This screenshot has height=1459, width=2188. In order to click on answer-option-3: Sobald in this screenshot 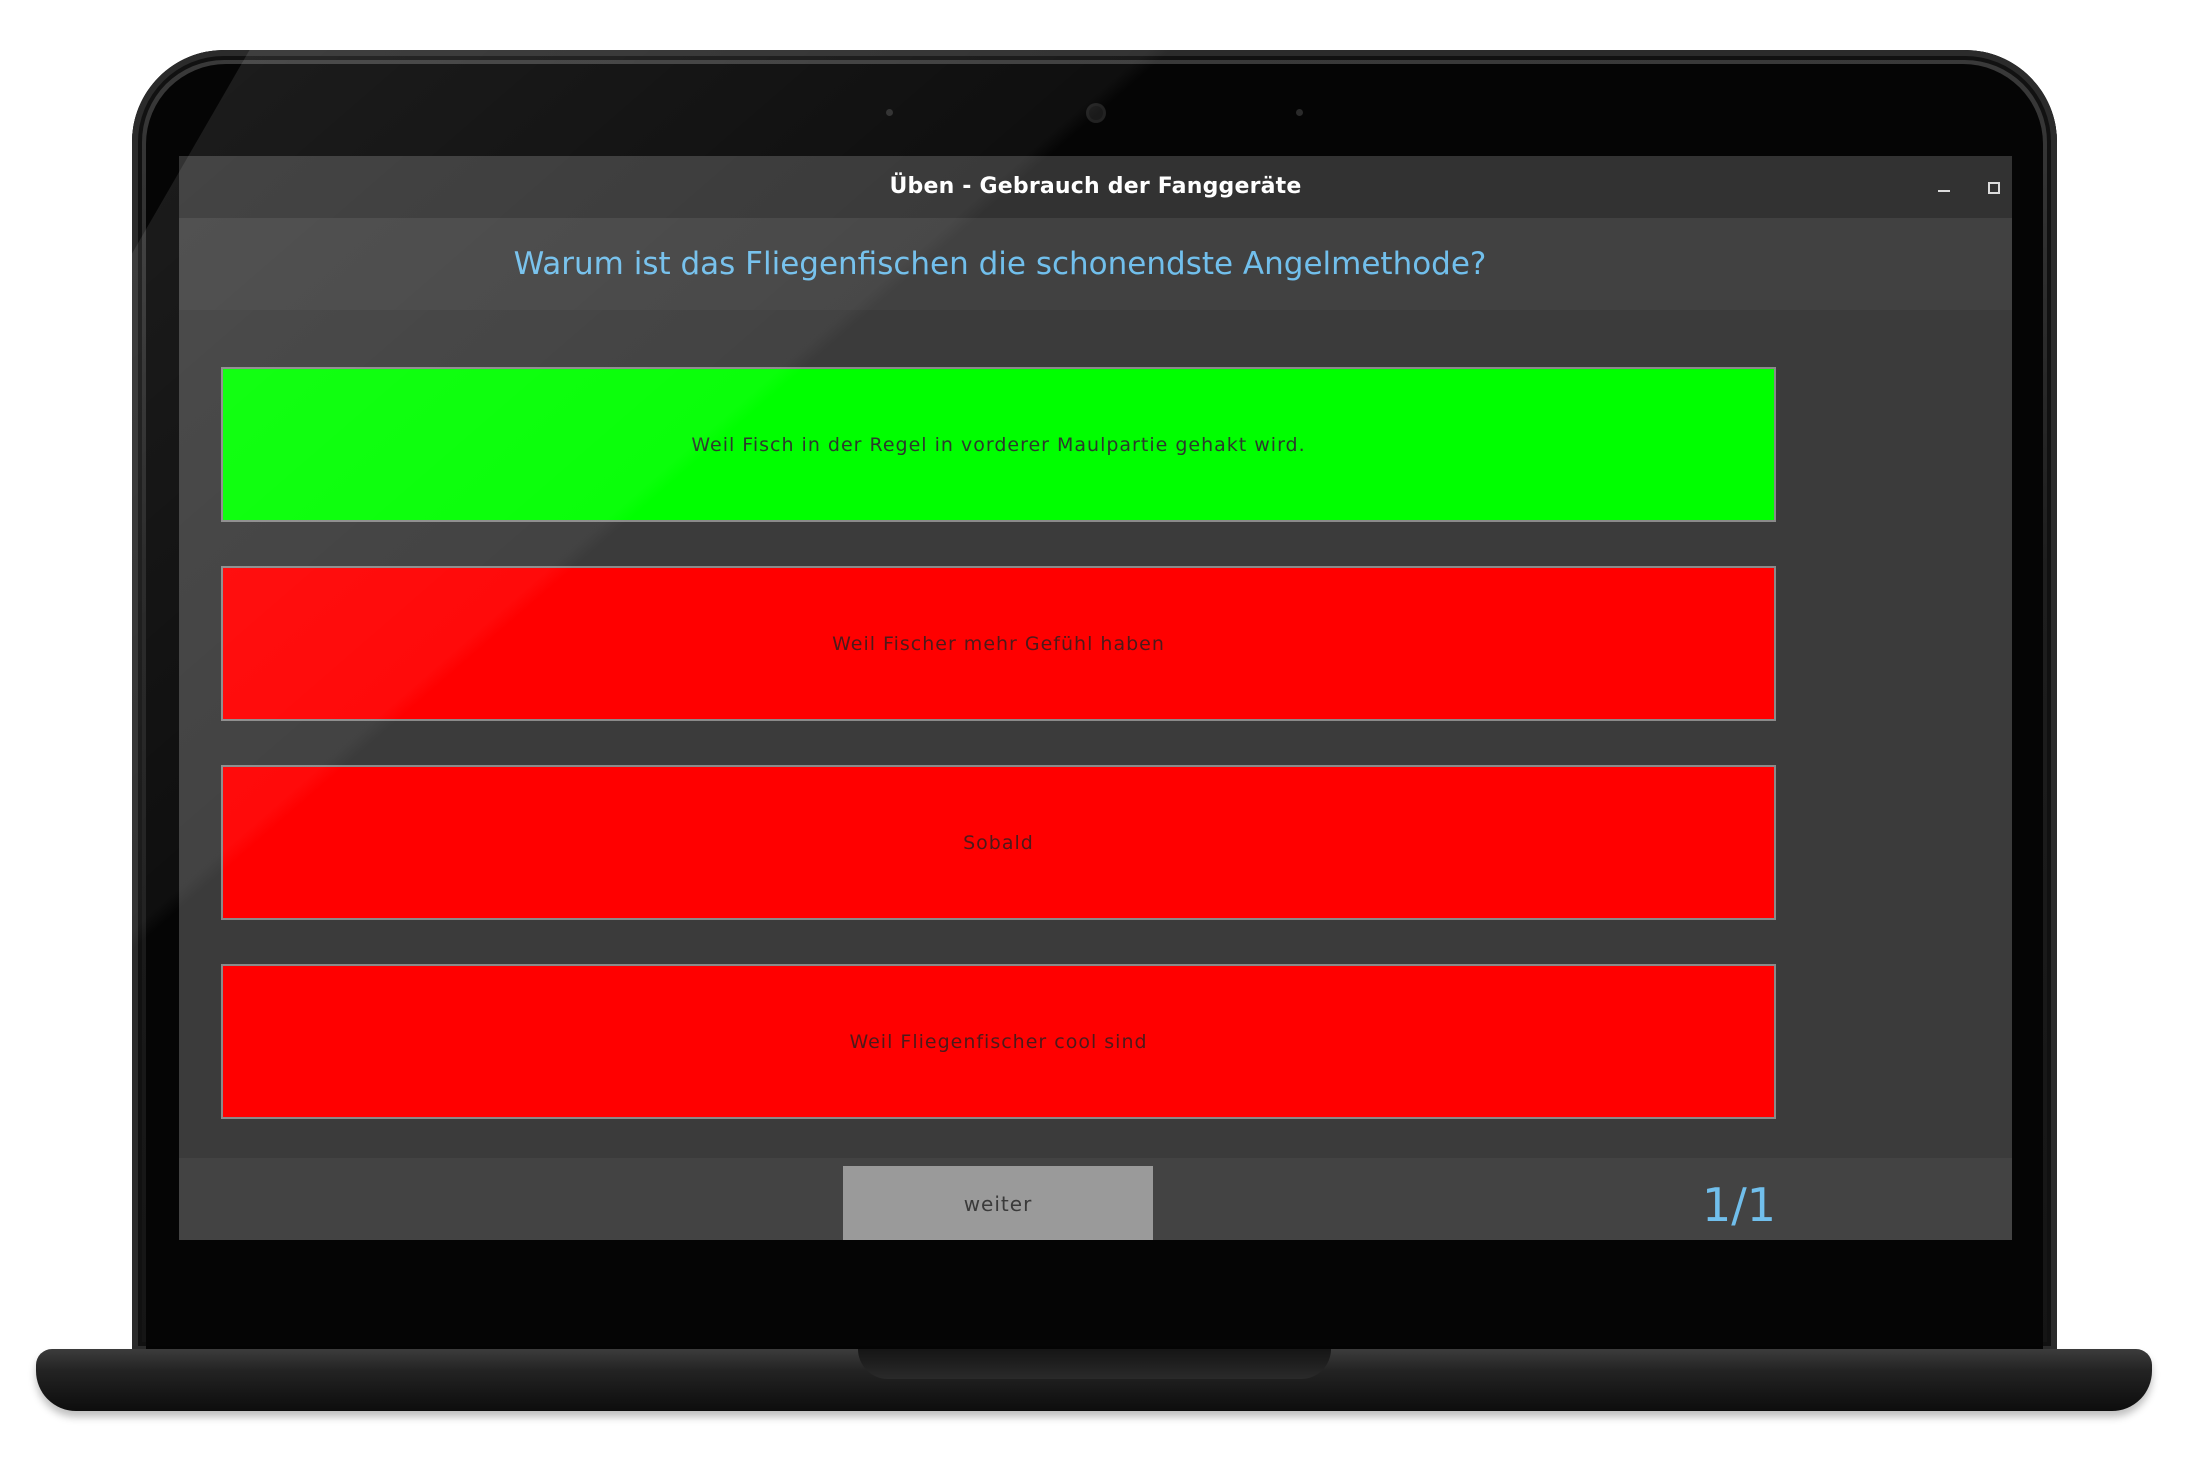, I will do `click(998, 842)`.